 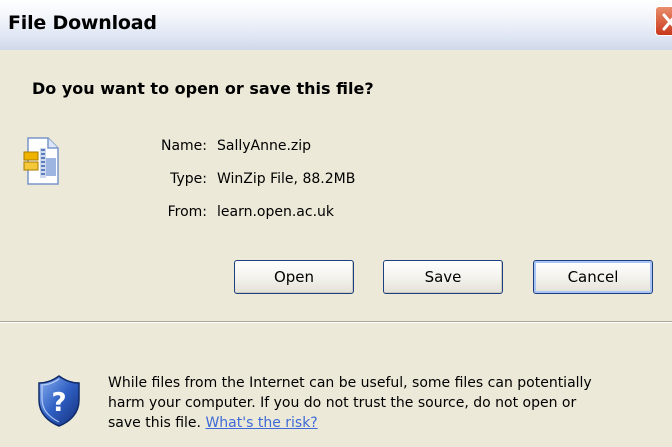 What do you see at coordinates (157, 423) in the screenshot?
I see `warning-line-3-text: save this file.` at bounding box center [157, 423].